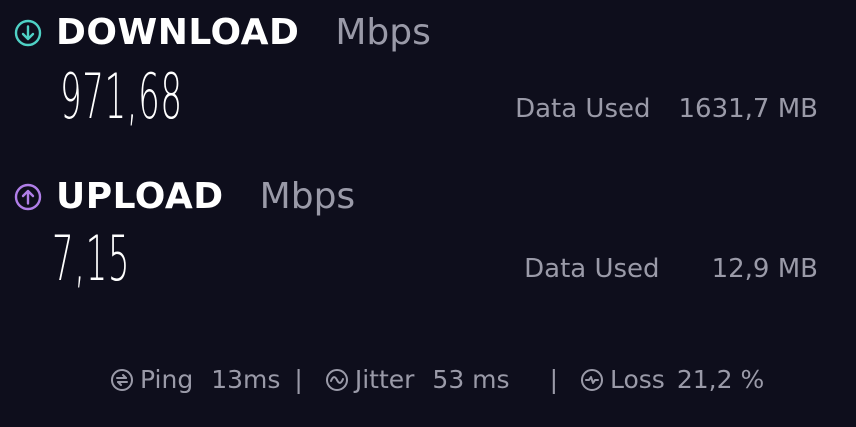  Describe the element at coordinates (336, 379) in the screenshot. I see `jitter-icon` at that location.